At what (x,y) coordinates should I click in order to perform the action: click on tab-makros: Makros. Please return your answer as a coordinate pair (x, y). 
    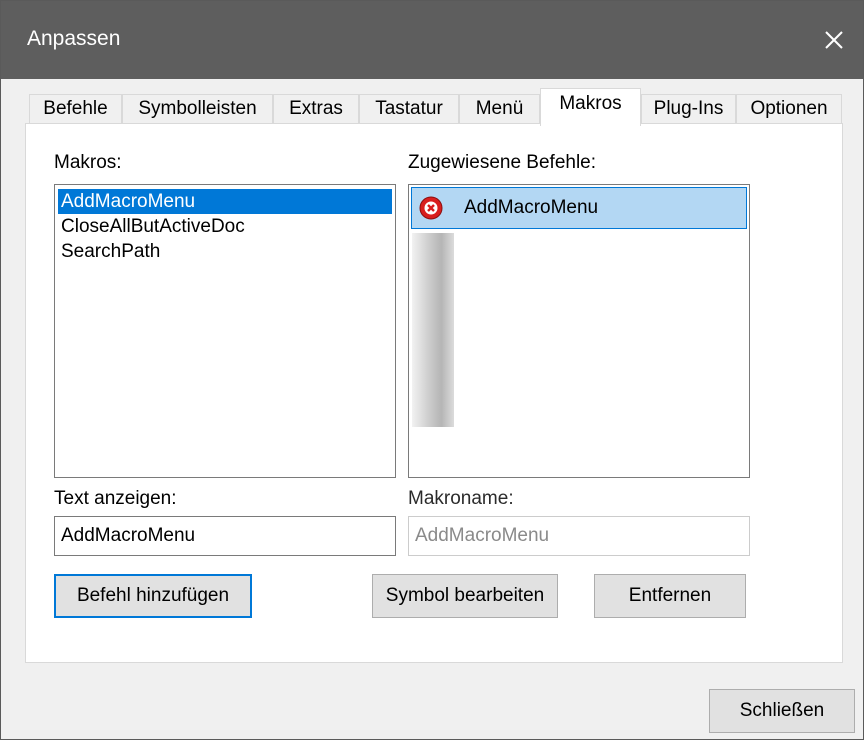
    Looking at the image, I should click on (590, 107).